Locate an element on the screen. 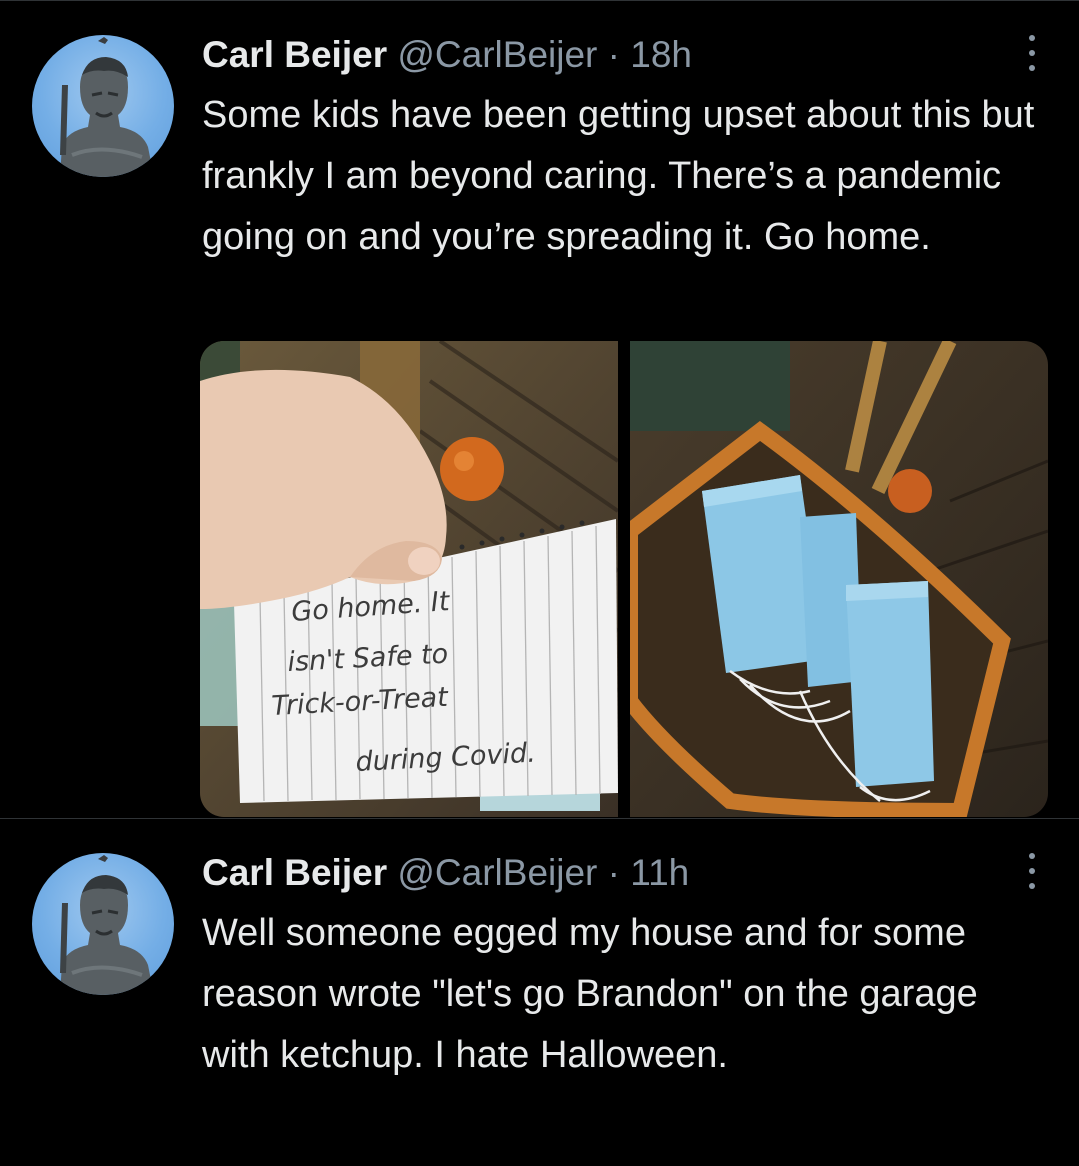 The image size is (1079, 1166). tweet-header: Carl Beijer @CarlBeijer · 18h is located at coordinates (447, 55).